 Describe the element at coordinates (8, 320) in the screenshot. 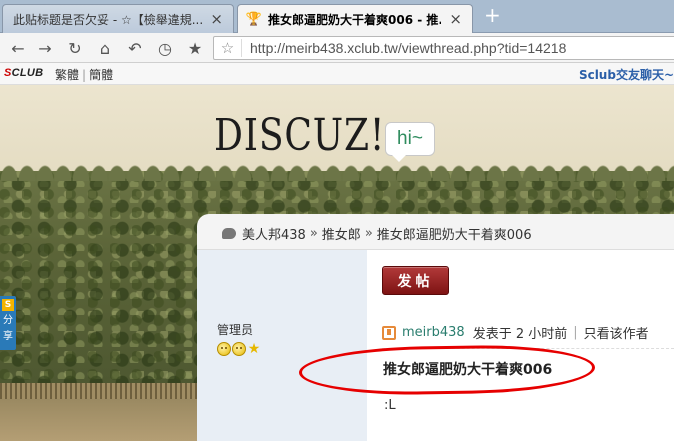

I see `share-label: 分` at that location.